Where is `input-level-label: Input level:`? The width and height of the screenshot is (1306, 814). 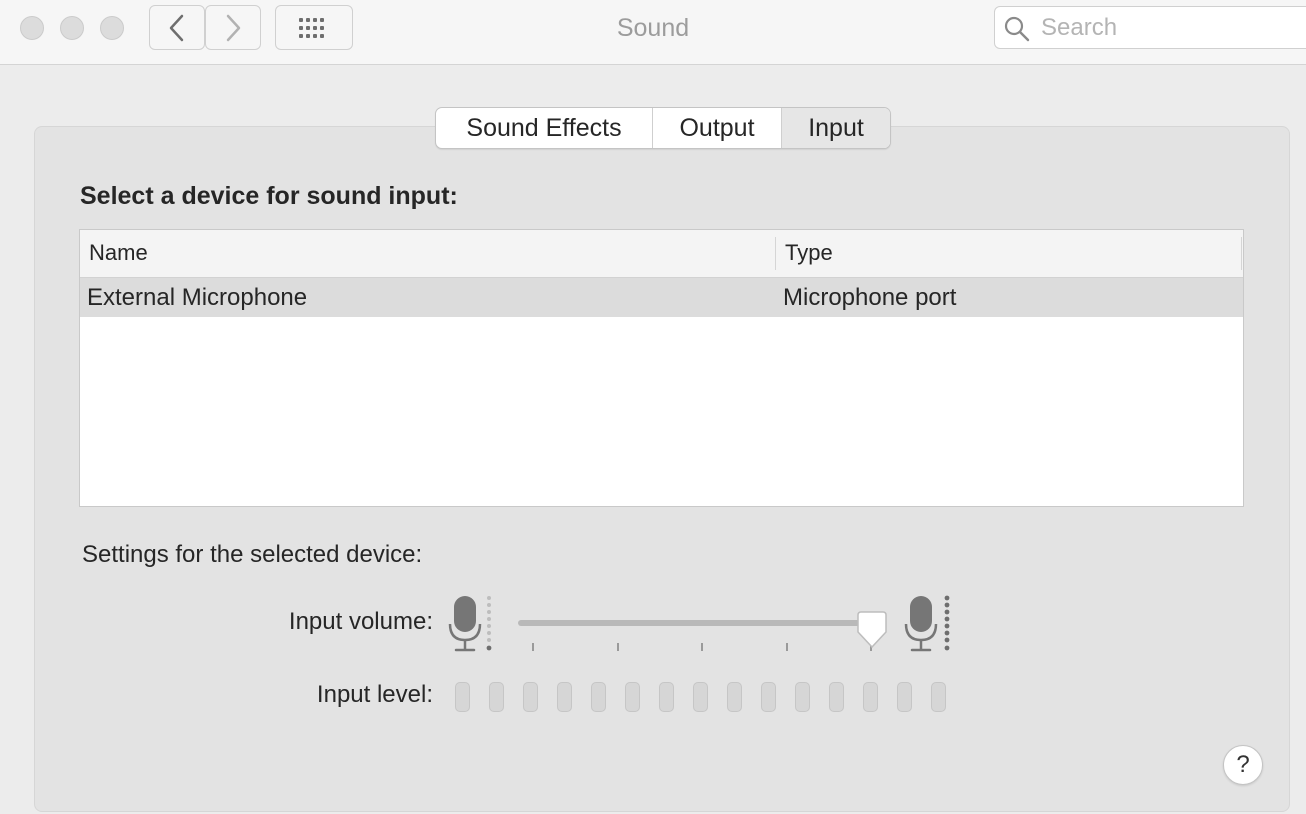
input-level-label: Input level: is located at coordinates (374, 694).